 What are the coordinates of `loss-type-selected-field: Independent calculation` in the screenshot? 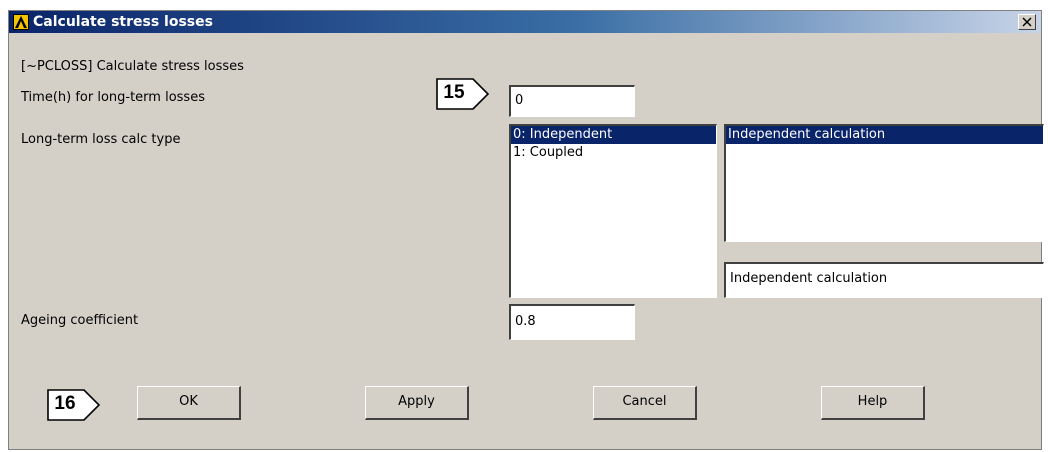 It's located at (884, 280).